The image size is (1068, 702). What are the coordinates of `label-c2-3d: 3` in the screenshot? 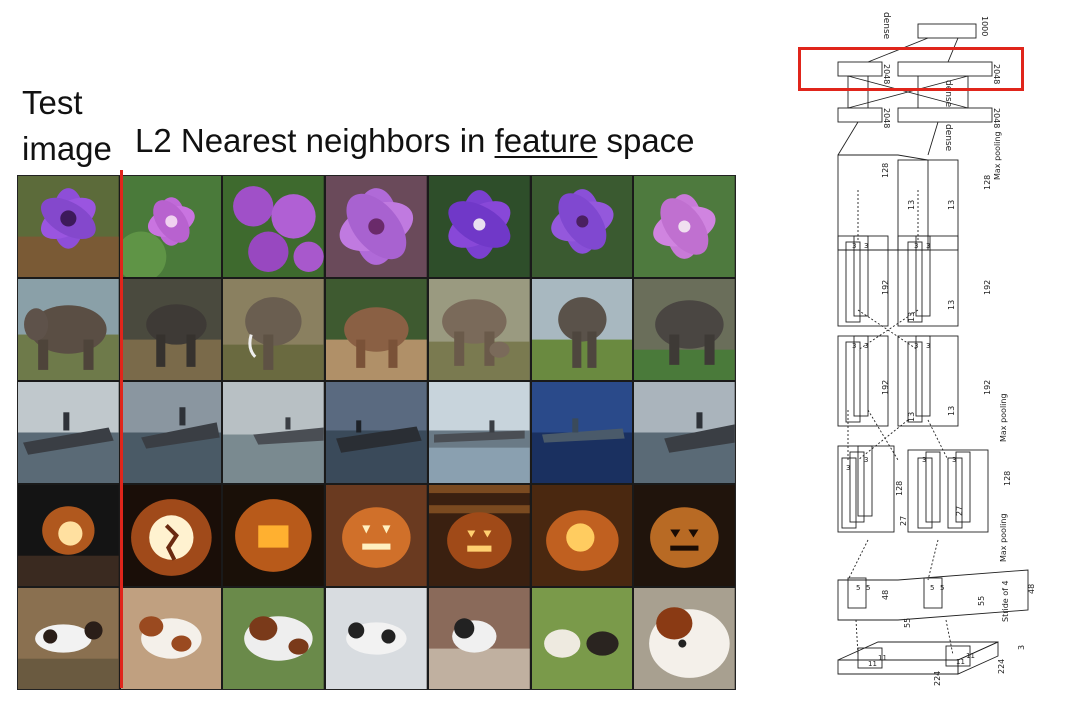 It's located at (954, 460).